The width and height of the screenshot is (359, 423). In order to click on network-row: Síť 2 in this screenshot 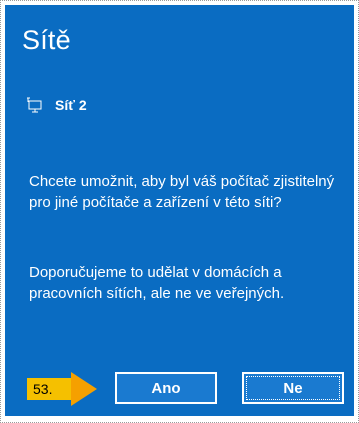, I will do `click(57, 105)`.